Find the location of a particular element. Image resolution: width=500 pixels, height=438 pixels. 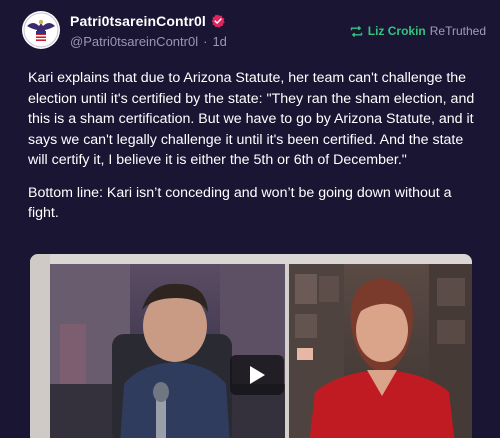

author-meta-row: @Patri0tsareinContr0l · 1d is located at coordinates (148, 41).